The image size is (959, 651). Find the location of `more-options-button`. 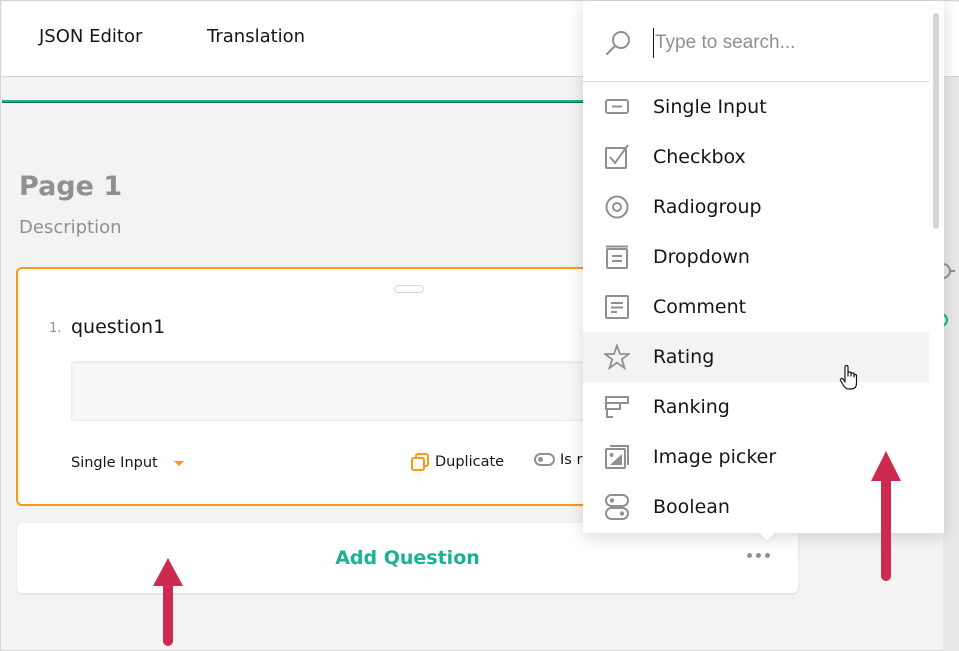

more-options-button is located at coordinates (758, 555).